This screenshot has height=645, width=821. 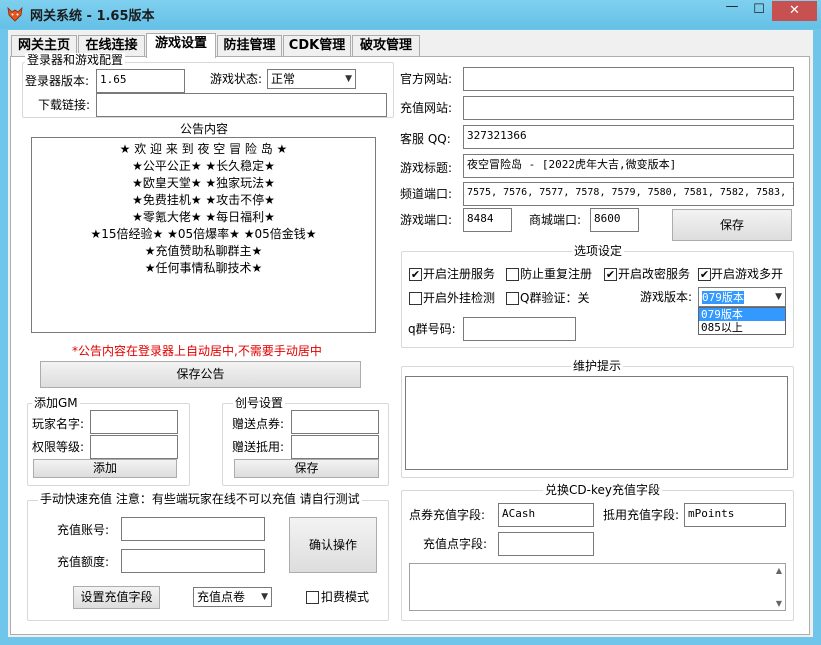 I want to click on announcement-line: ★ 欢 迎 来 到 夜 空 冒 险 岛 ★, so click(x=203, y=149).